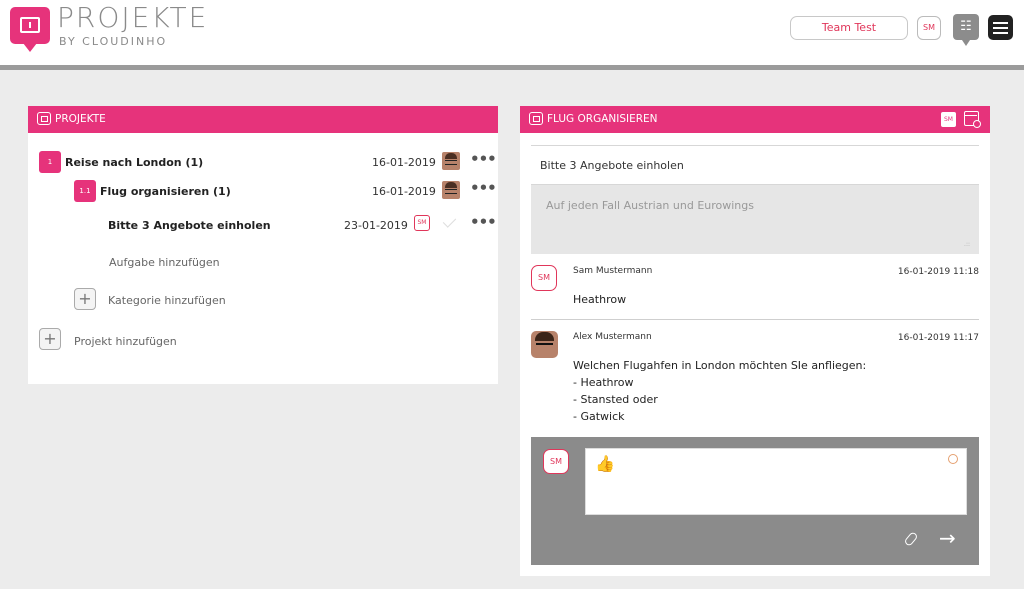 The image size is (1024, 589). Describe the element at coordinates (776, 481) in the screenshot. I see `reply-input: 👍` at that location.